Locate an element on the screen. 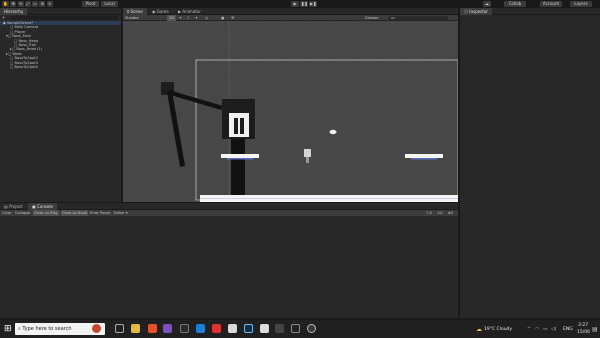 Image resolution: width=600 pixels, height=338 pixels. scene-control-bar: Shaded 2D ☀ ♪ ✦ ◎ ▣ ⚒ Gizmos All is located at coordinates (290, 18).